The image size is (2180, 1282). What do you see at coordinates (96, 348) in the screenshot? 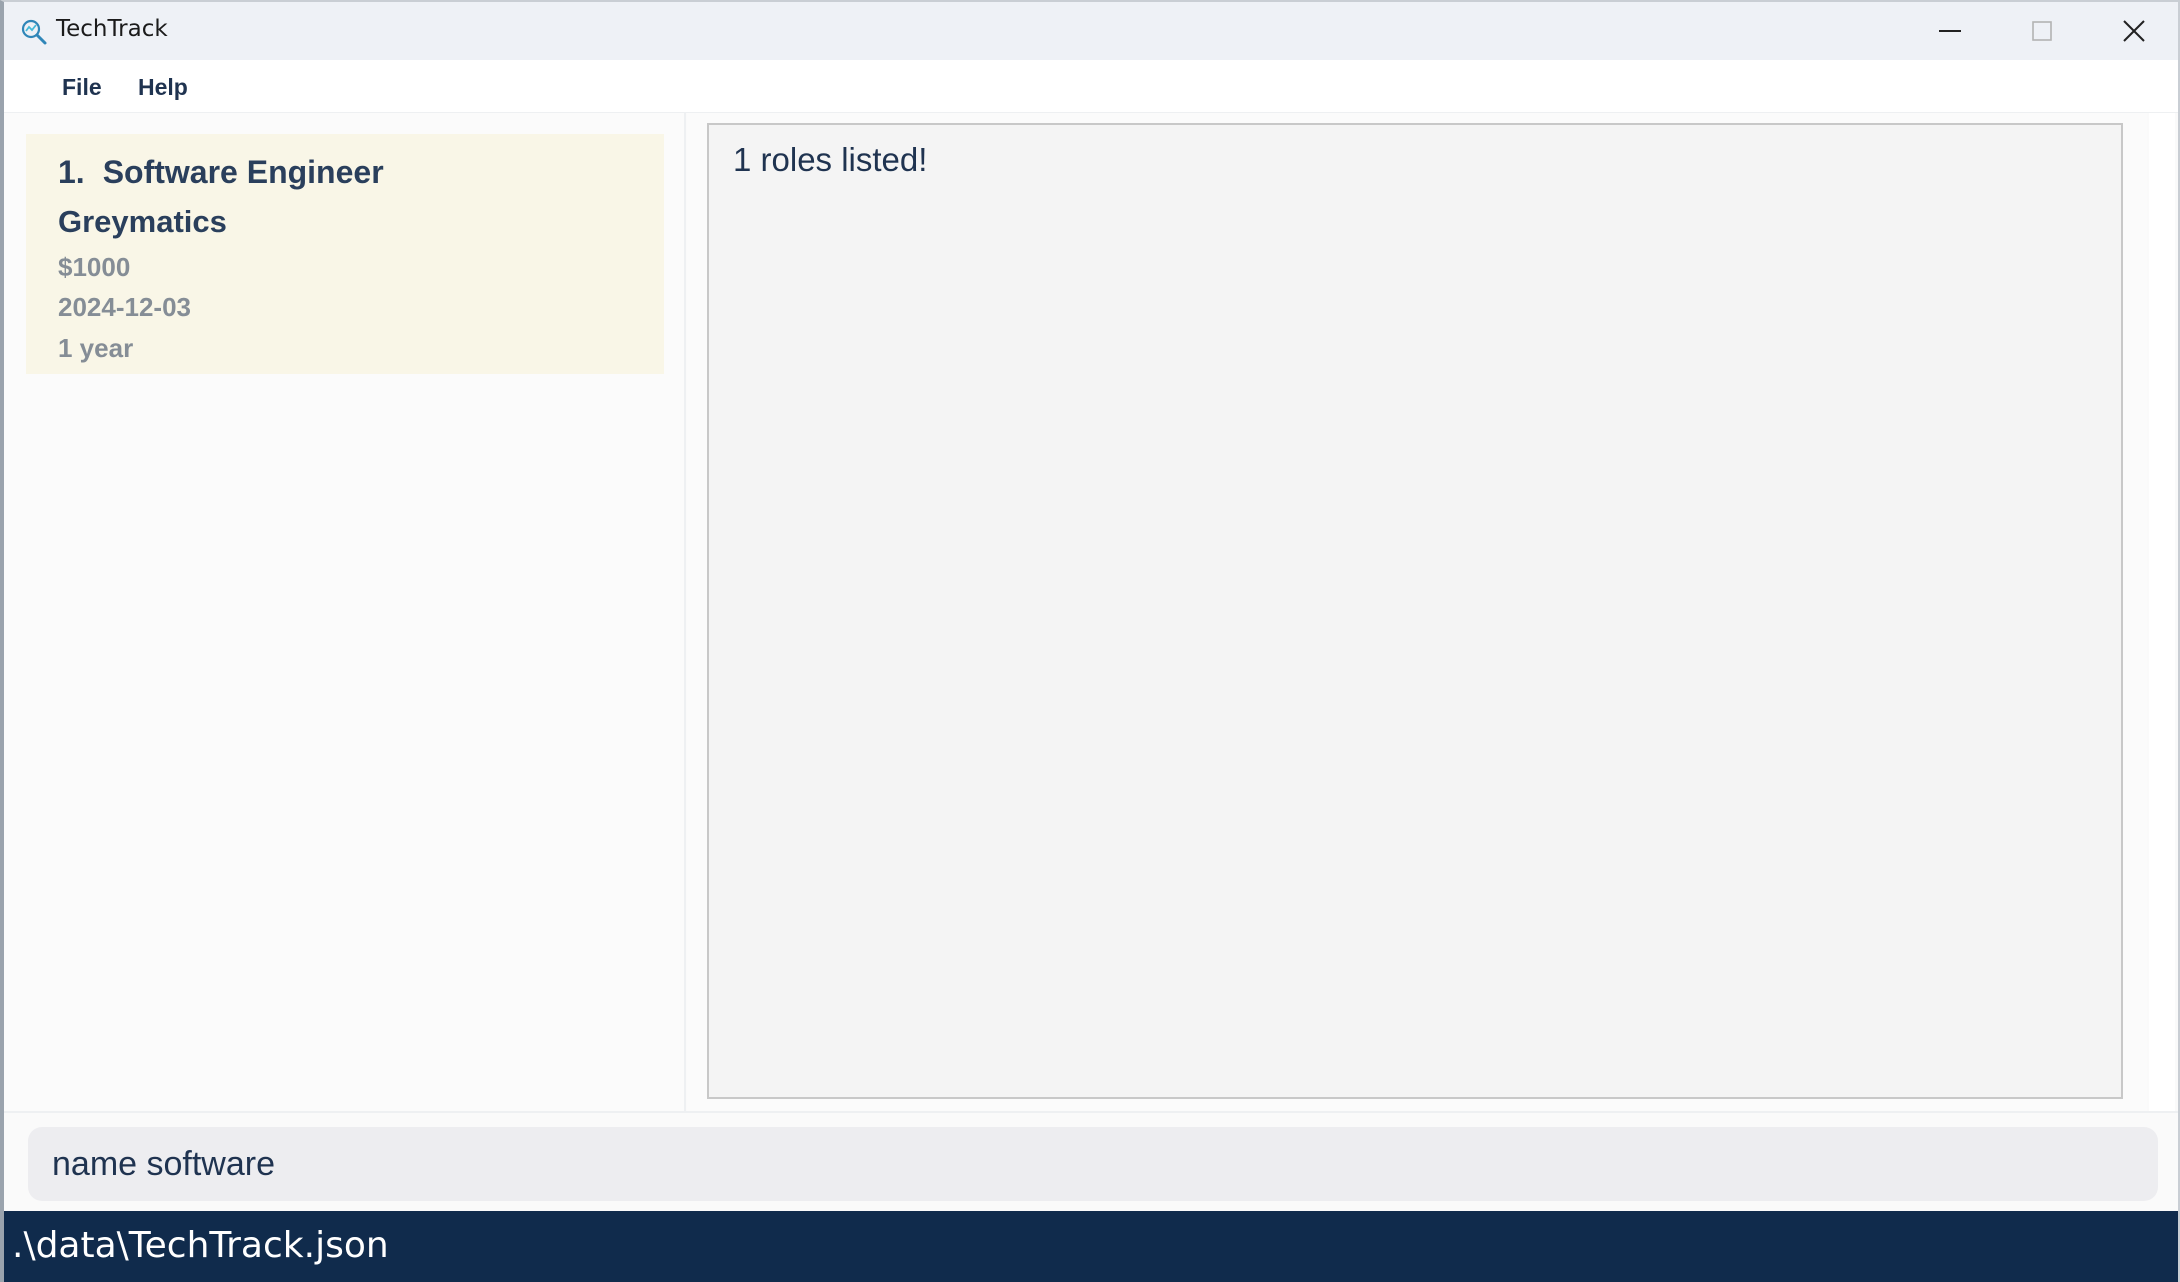
I see `role-duration: 1 year` at bounding box center [96, 348].